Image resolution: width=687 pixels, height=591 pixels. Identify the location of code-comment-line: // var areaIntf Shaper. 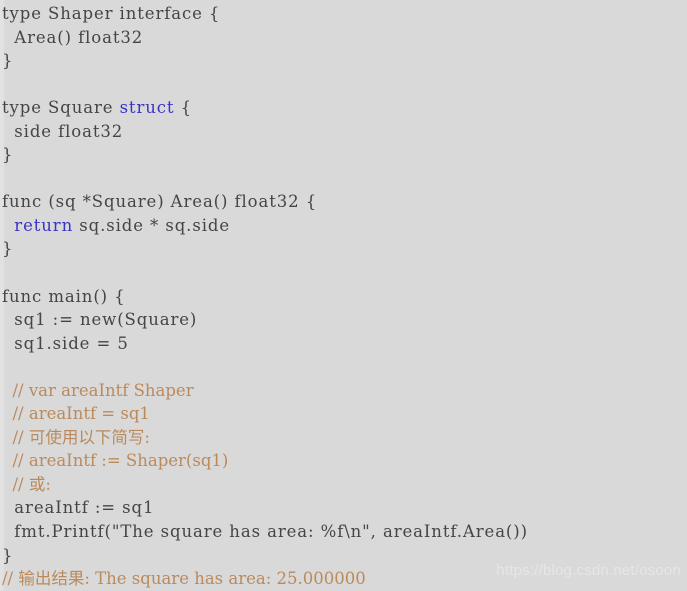
(343, 391).